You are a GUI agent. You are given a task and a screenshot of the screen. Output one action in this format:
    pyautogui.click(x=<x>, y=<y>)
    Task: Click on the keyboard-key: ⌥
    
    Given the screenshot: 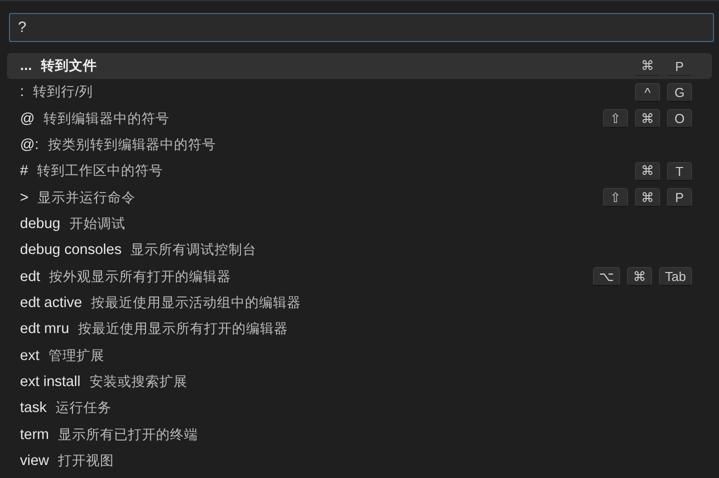 What is the action you would take?
    pyautogui.click(x=606, y=276)
    